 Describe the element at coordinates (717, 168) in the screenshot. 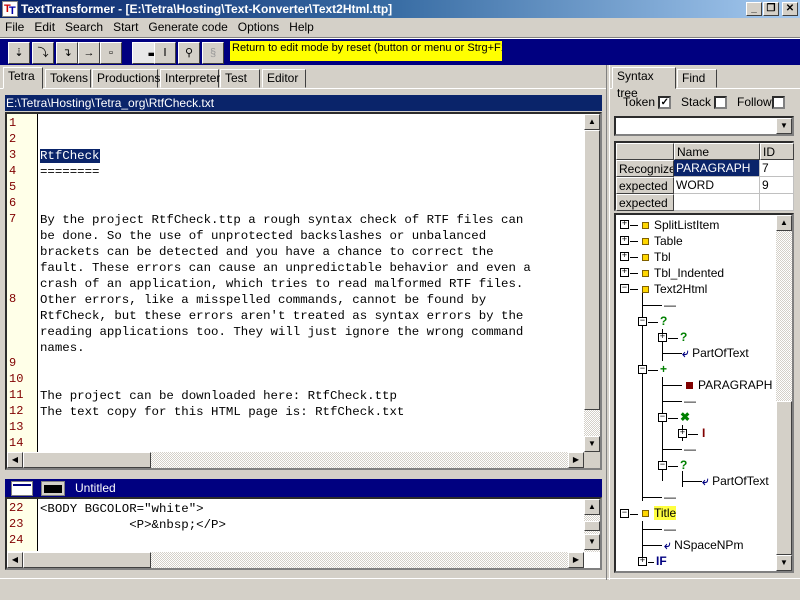

I see `grid-cell-name: PARAGRAPH` at that location.